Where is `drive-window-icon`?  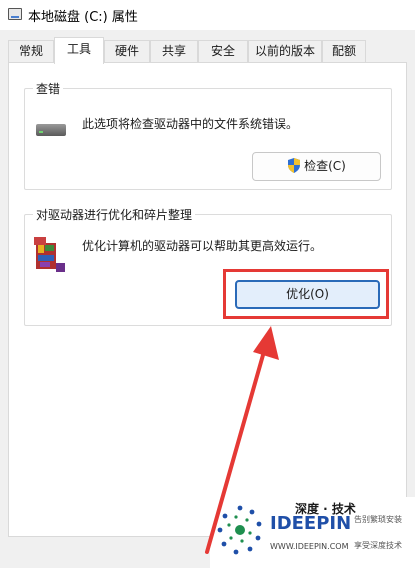 drive-window-icon is located at coordinates (15, 14).